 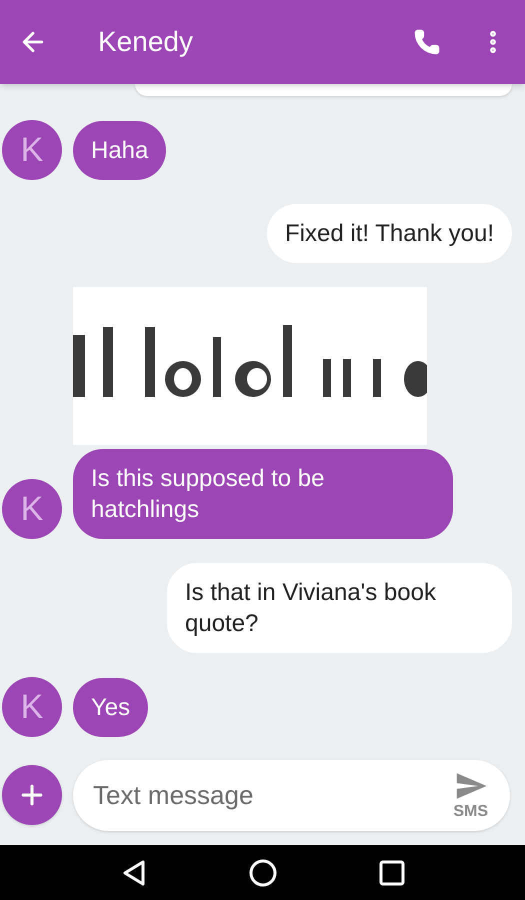 What do you see at coordinates (427, 42) in the screenshot?
I see `phone-icon` at bounding box center [427, 42].